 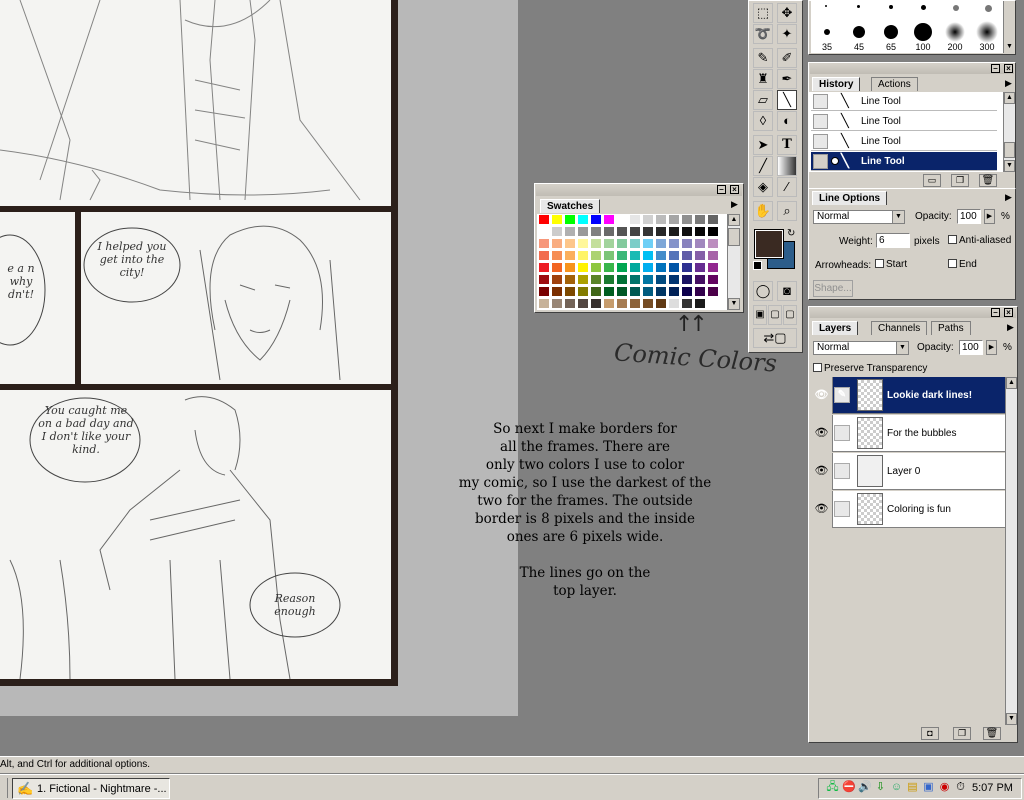 I want to click on layers-titlebar, so click(x=913, y=313).